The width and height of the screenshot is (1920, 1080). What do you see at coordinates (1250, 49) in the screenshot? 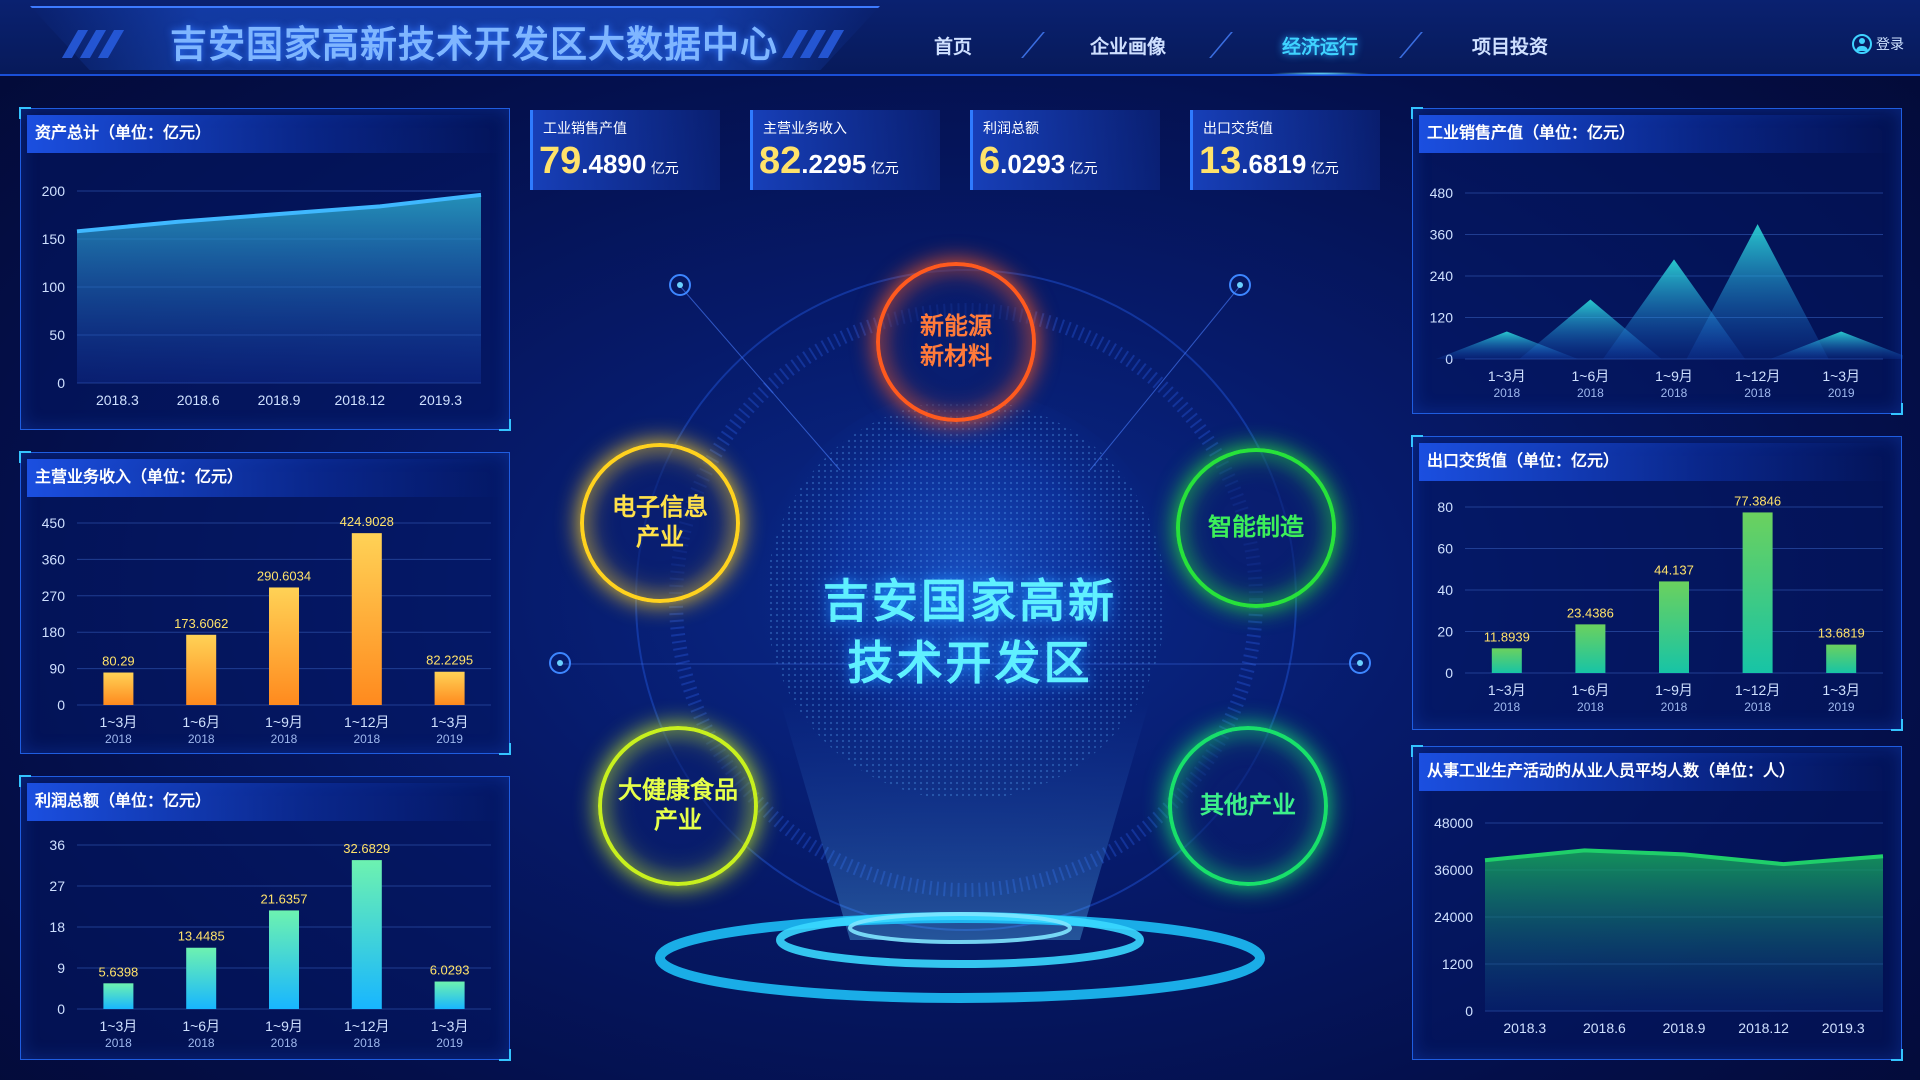
I see `main-nav: 首页 企业画像 经济运行 项目投资` at bounding box center [1250, 49].